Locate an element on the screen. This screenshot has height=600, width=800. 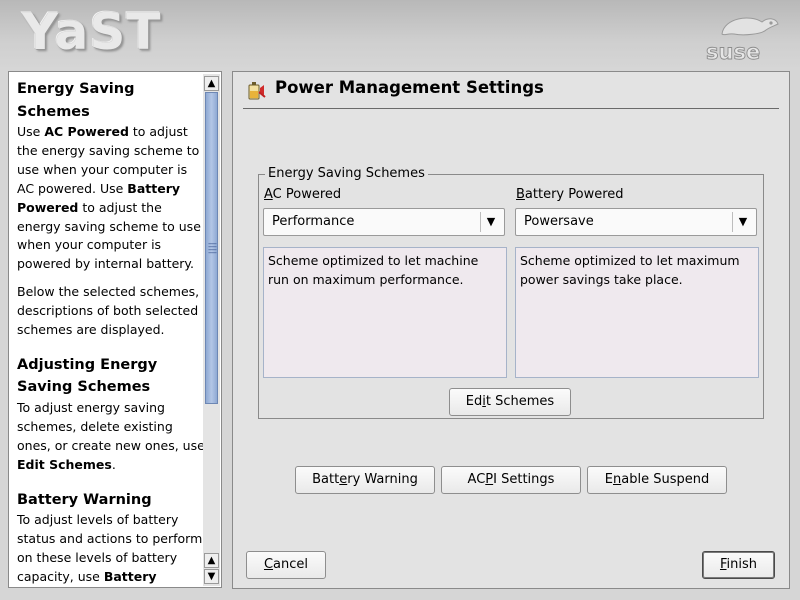
acpi-settings-button: ACPI Settings is located at coordinates (511, 480).